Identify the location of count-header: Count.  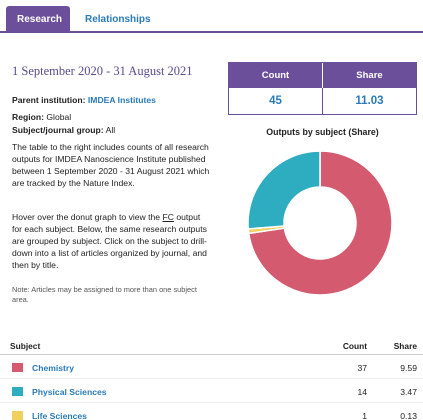
(275, 75).